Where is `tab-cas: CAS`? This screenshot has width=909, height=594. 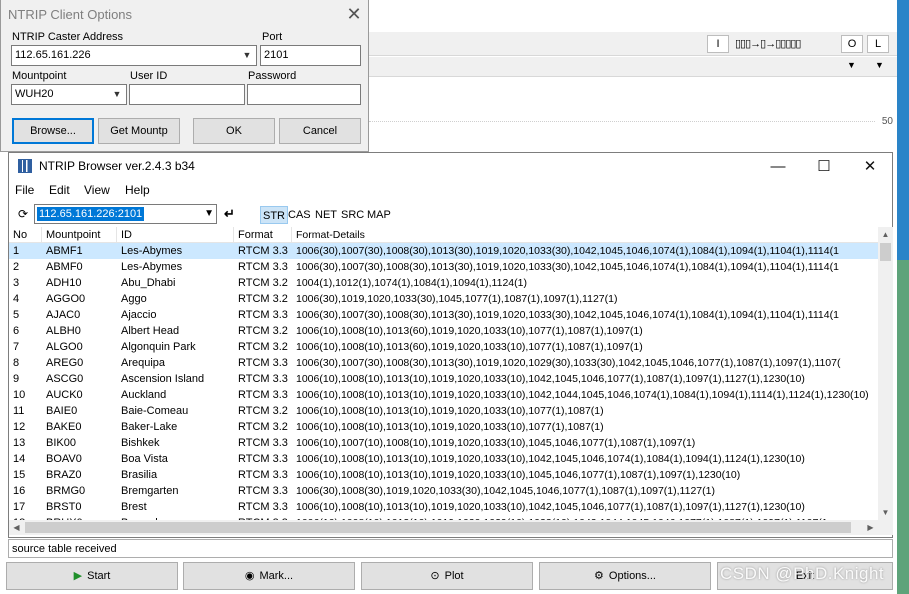
tab-cas: CAS is located at coordinates (299, 215).